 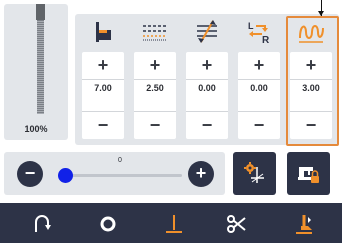 I want to click on thread-cut-button, so click(x=237, y=223).